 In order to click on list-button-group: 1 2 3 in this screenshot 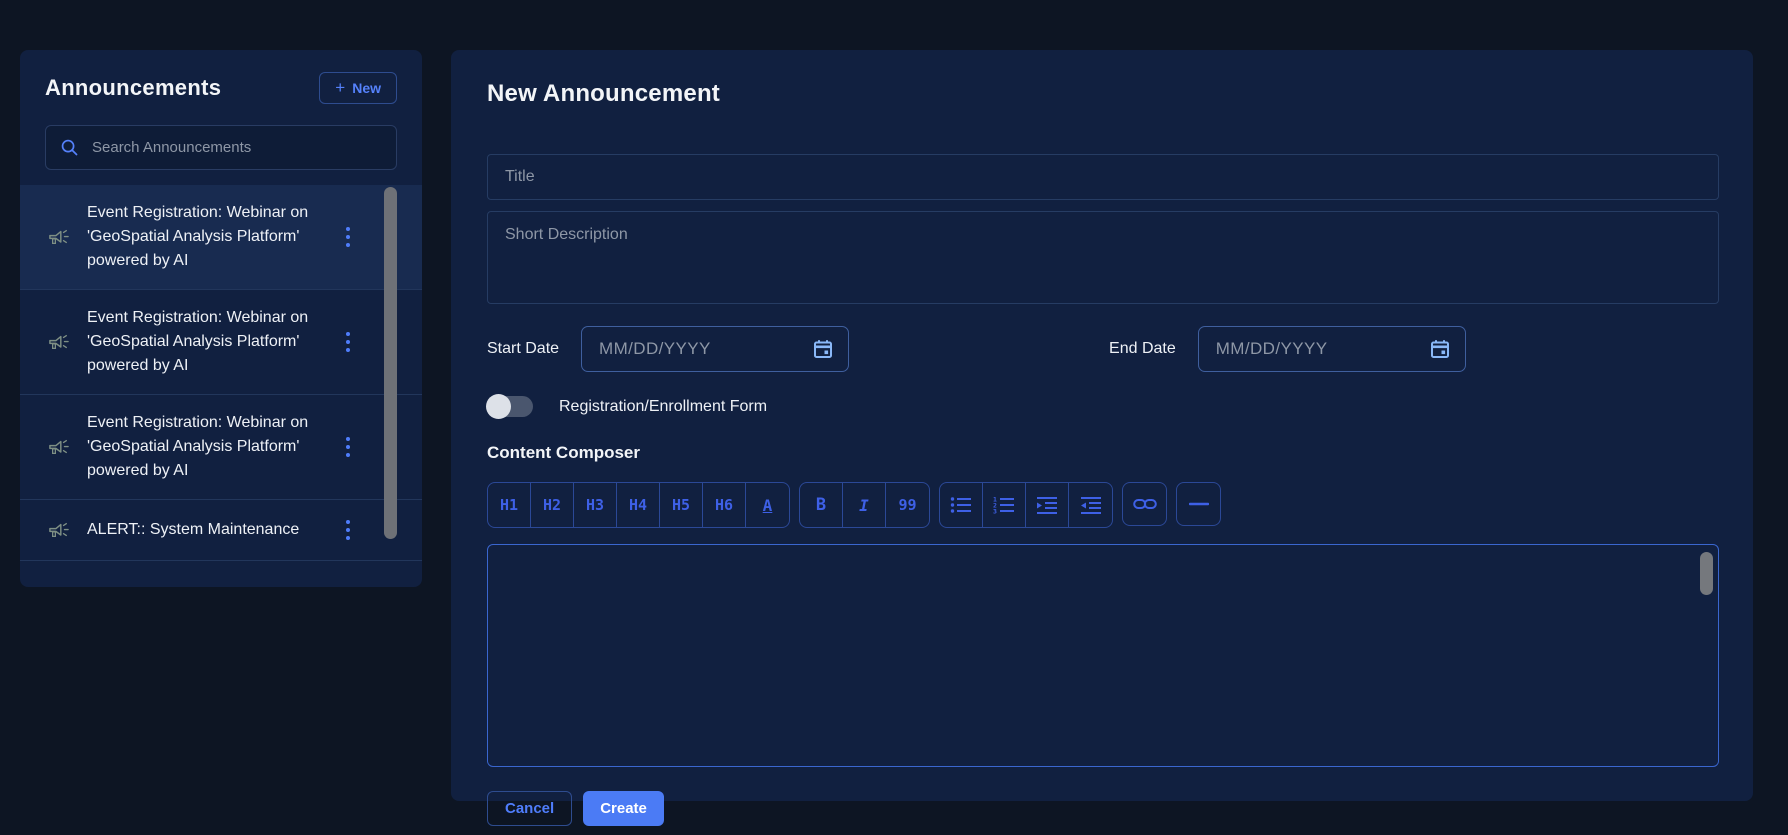, I will do `click(1026, 505)`.